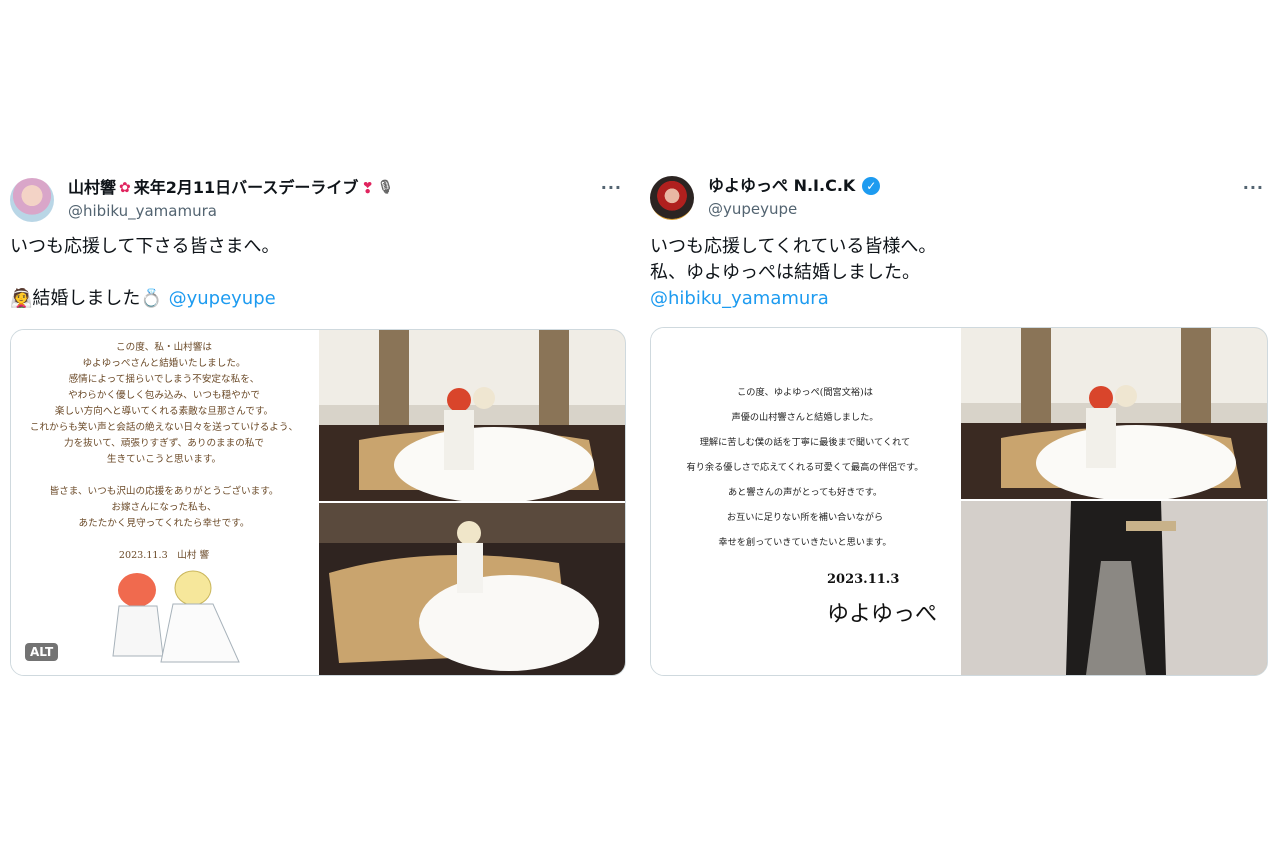  I want to click on tweet-line: 👰結婚しました💍 @yupeyupe, so click(319, 299).